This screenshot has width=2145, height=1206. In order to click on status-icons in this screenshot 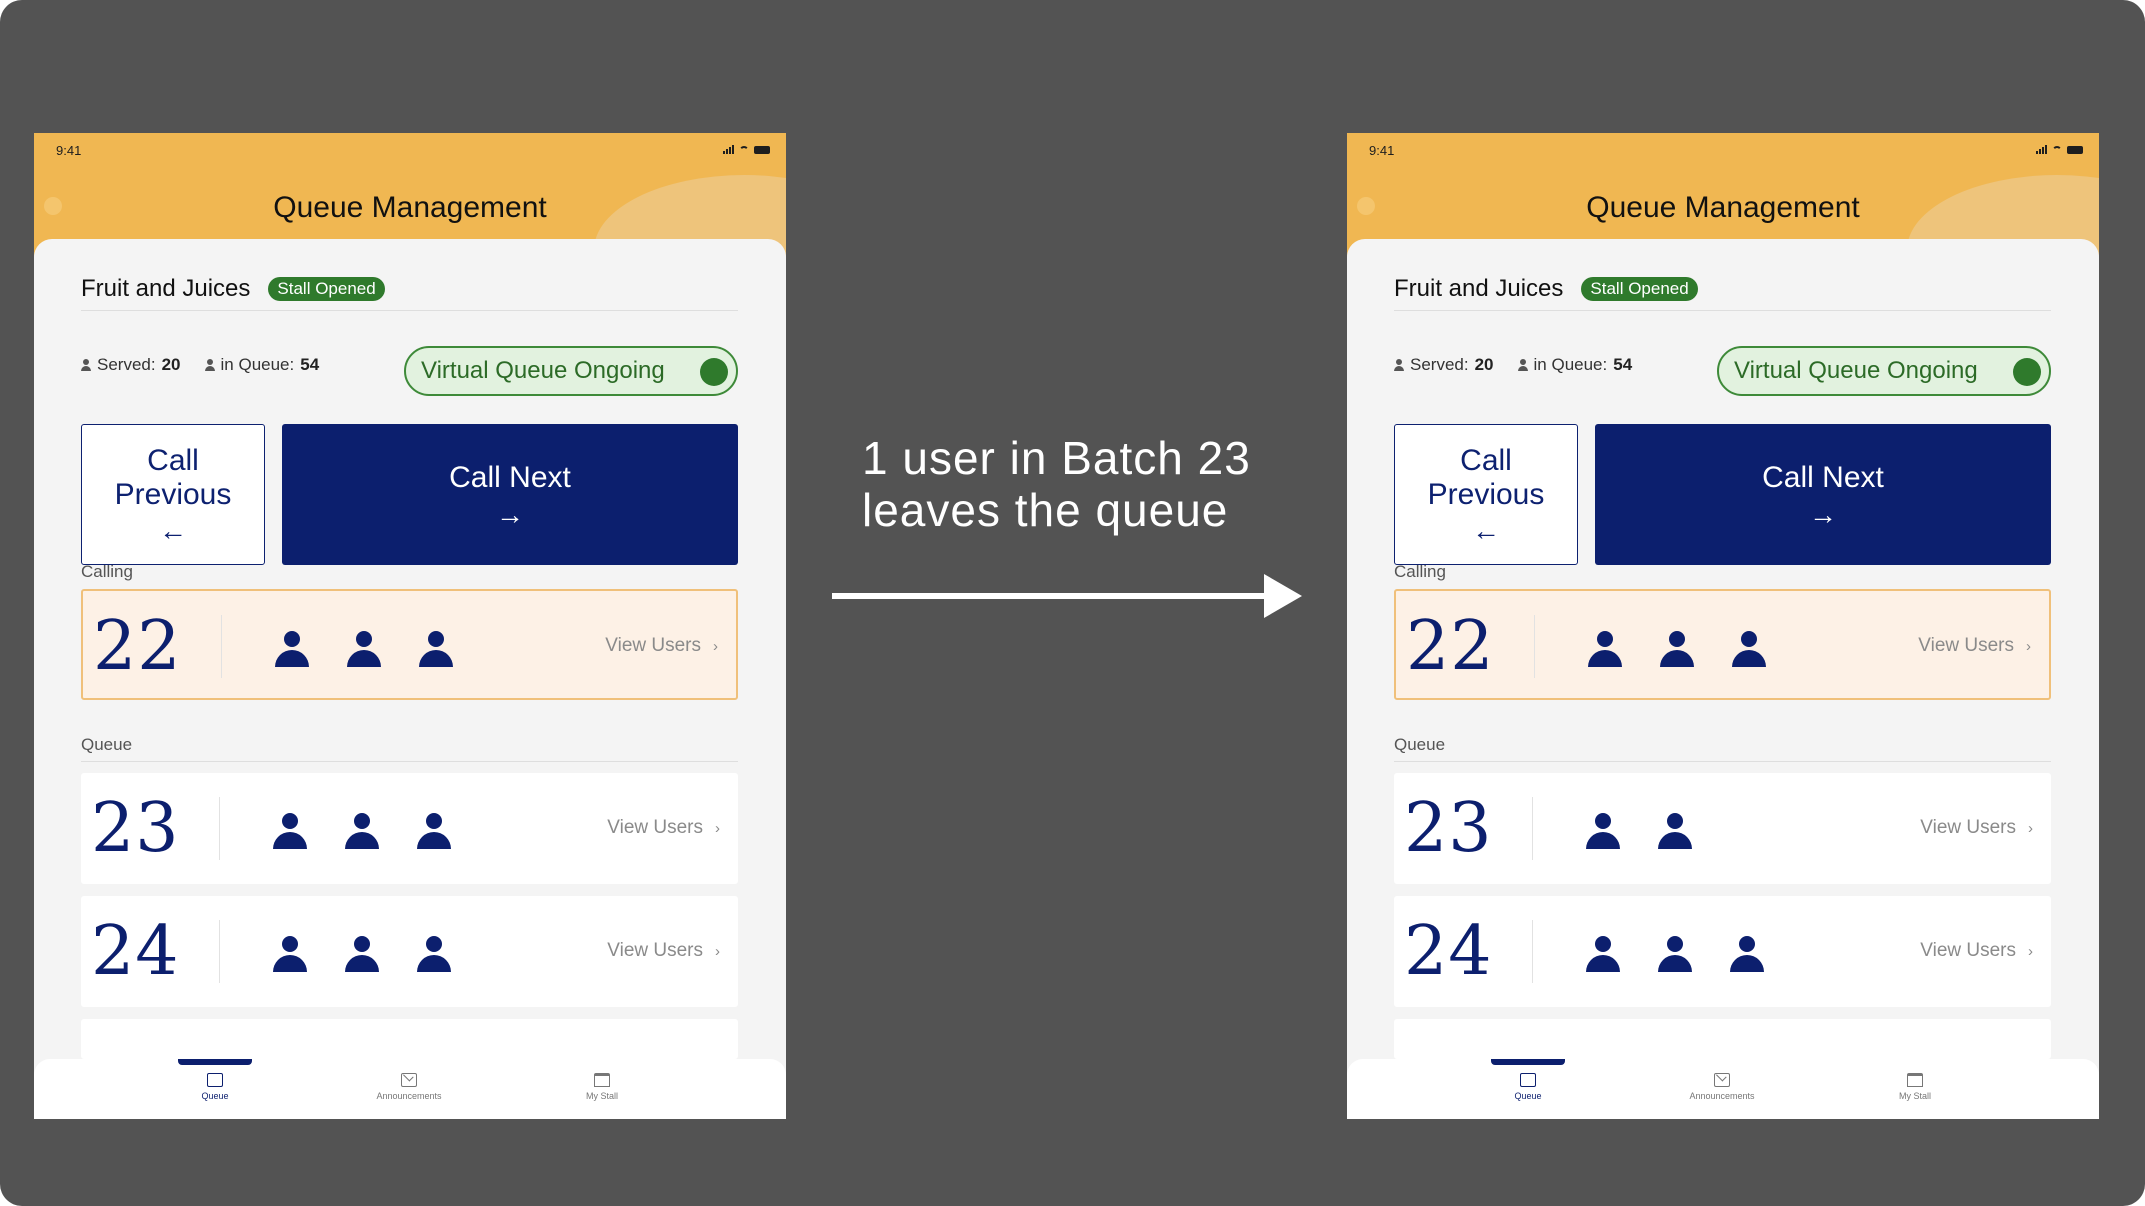, I will do `click(2059, 149)`.